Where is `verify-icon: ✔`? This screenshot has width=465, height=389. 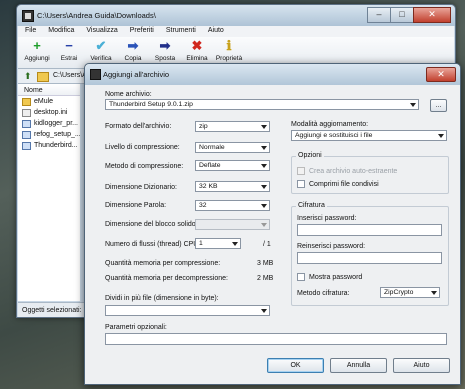
verify-icon: ✔ is located at coordinates (101, 45).